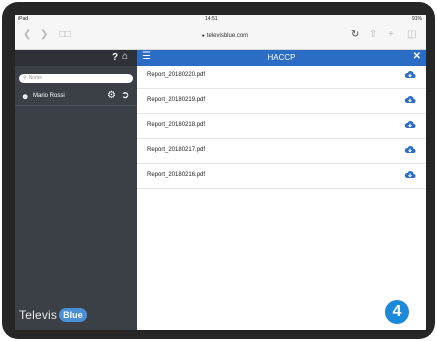  Describe the element at coordinates (44, 35) in the screenshot. I see `forward-icon: ❯` at that location.